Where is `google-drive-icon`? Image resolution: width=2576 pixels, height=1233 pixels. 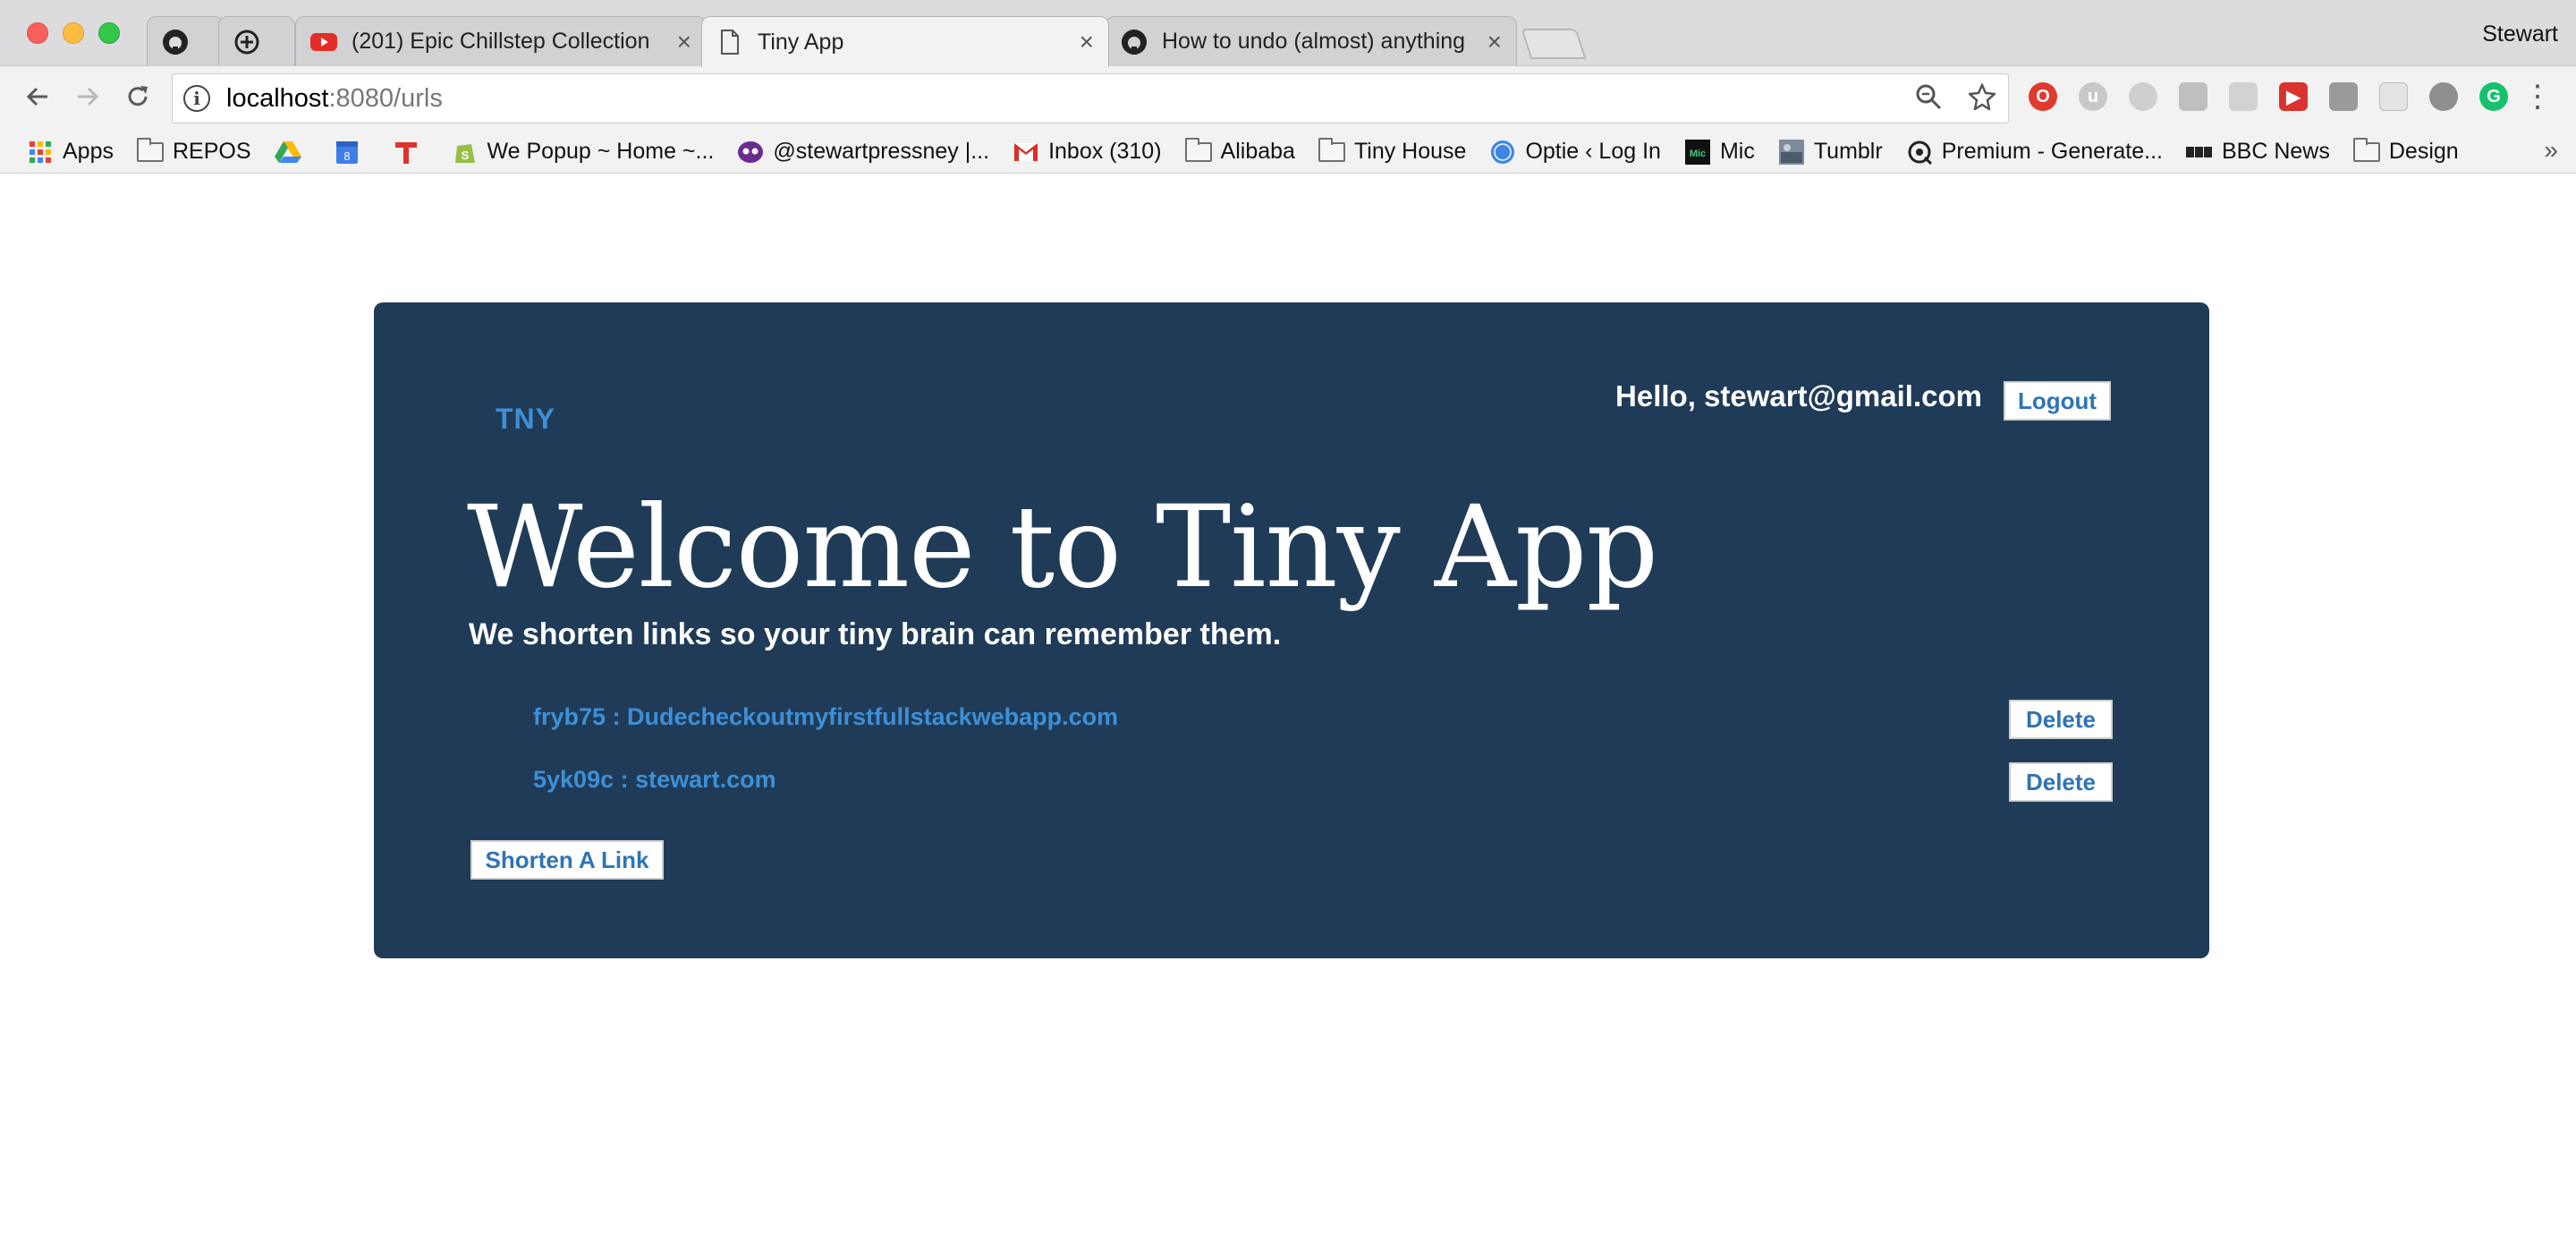
google-drive-icon is located at coordinates (287, 152).